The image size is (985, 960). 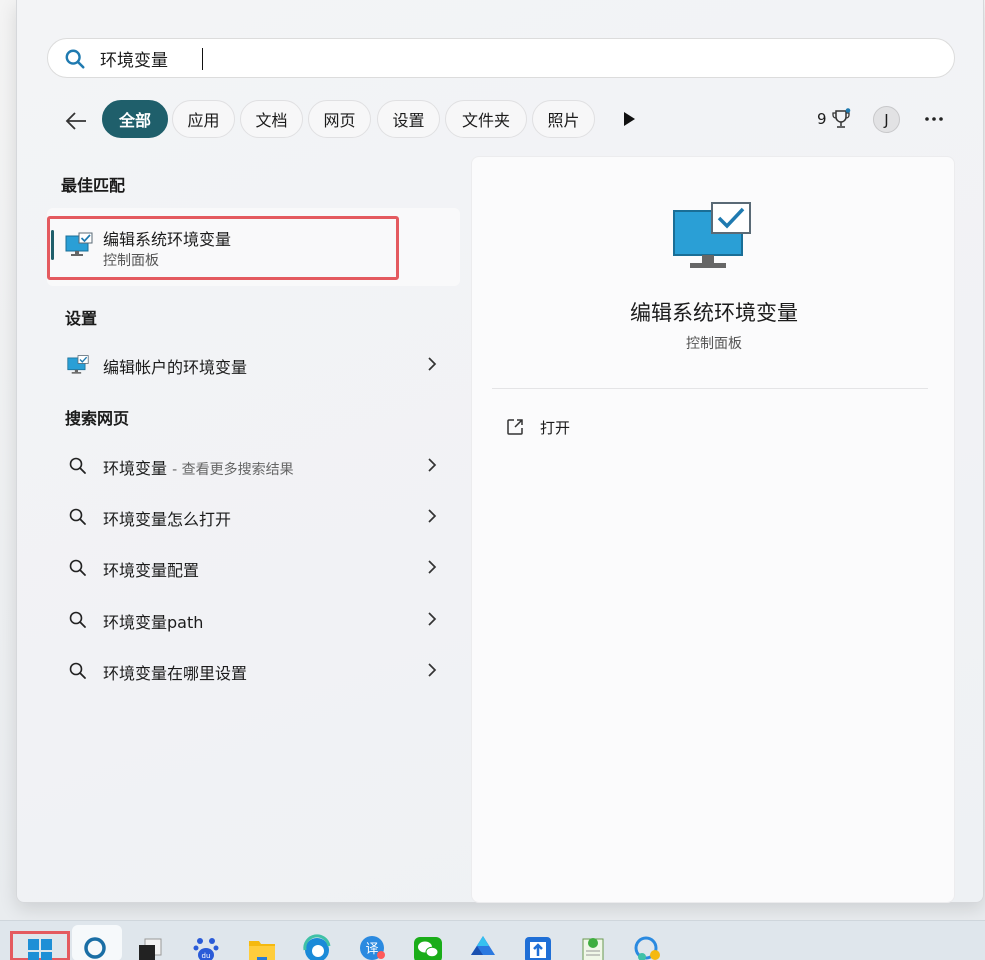 I want to click on web-result: 环境变量怎么打开, so click(x=253, y=516).